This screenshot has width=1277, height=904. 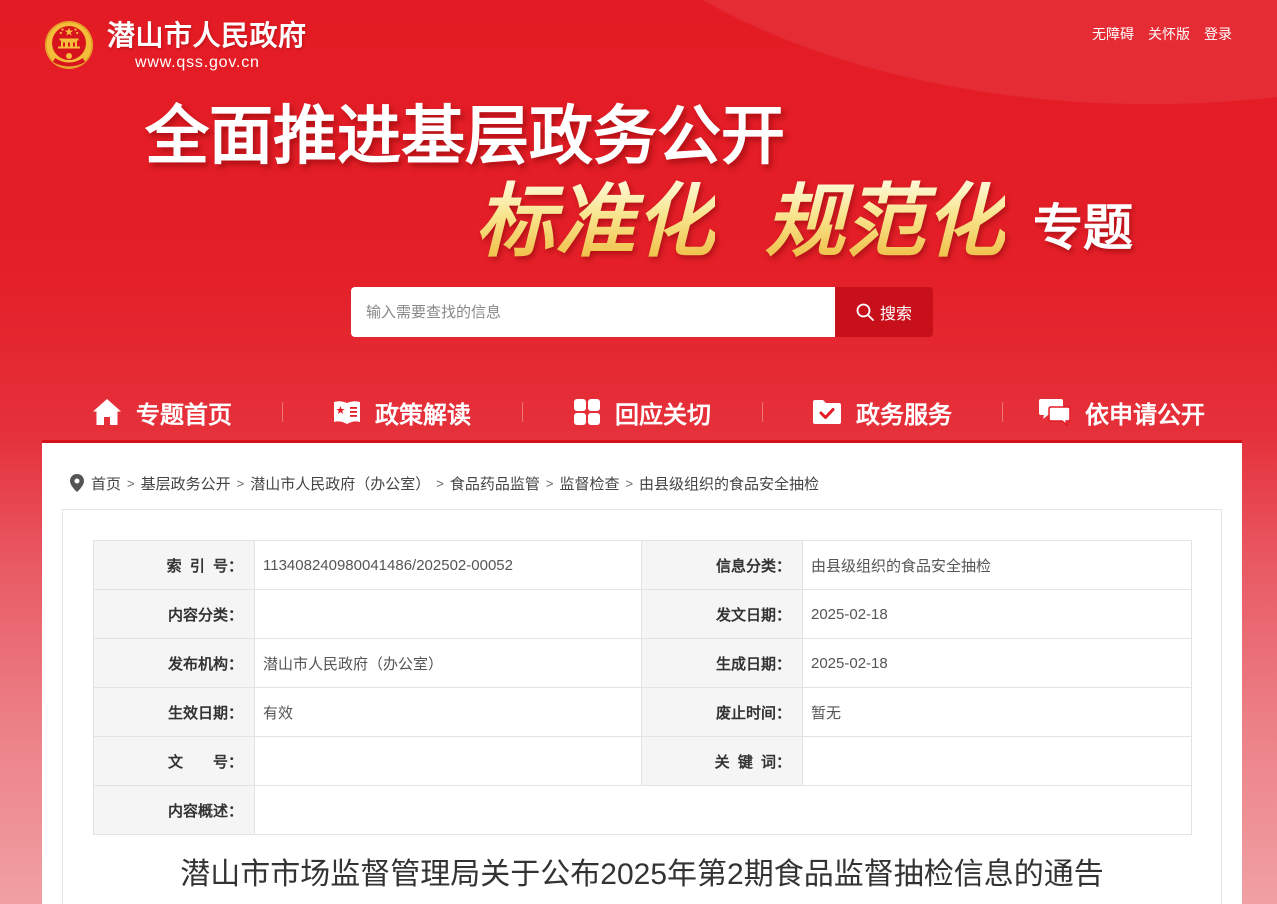 What do you see at coordinates (722, 712) in the screenshot?
I see `repeal-time-label: 废止时间：` at bounding box center [722, 712].